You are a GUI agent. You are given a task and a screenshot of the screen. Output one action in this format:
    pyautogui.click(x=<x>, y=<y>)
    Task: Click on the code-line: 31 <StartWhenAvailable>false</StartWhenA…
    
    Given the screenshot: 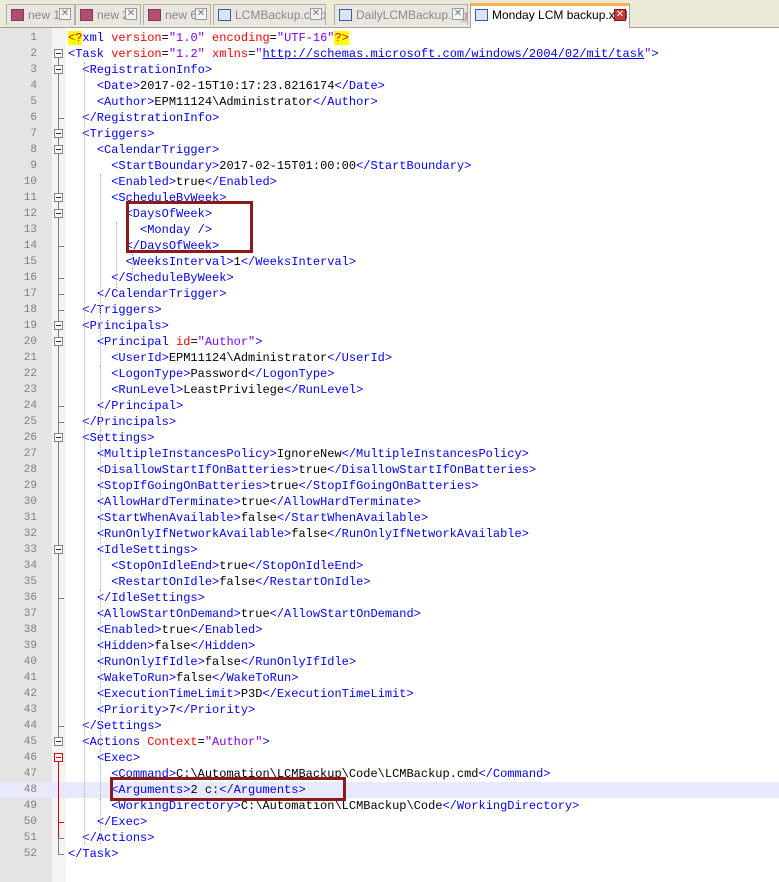 What is the action you would take?
    pyautogui.click(x=389, y=518)
    